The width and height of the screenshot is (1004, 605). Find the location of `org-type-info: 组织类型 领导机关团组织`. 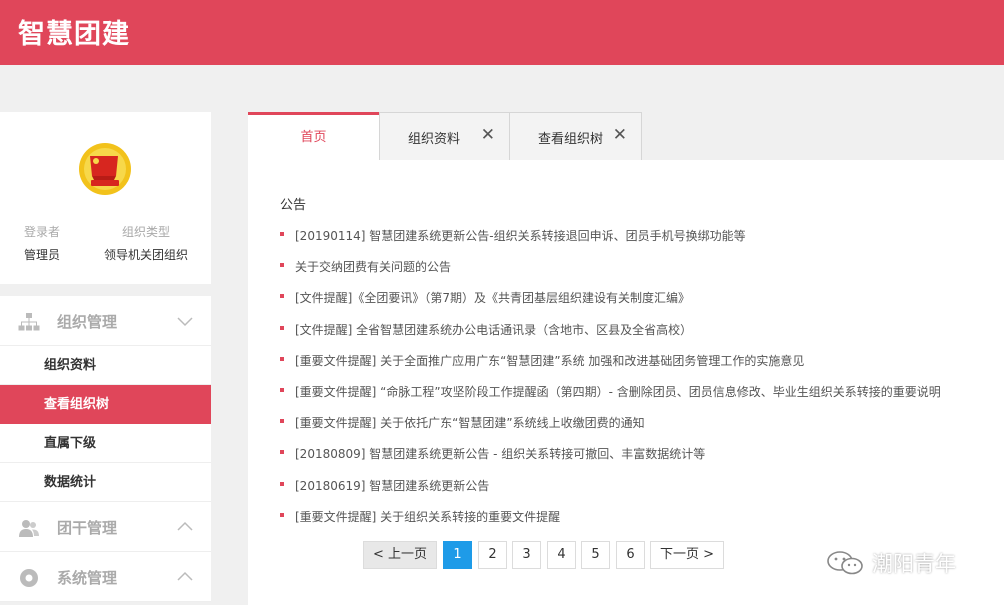

org-type-info: 组织类型 领导机关团组织 is located at coordinates (146, 243).